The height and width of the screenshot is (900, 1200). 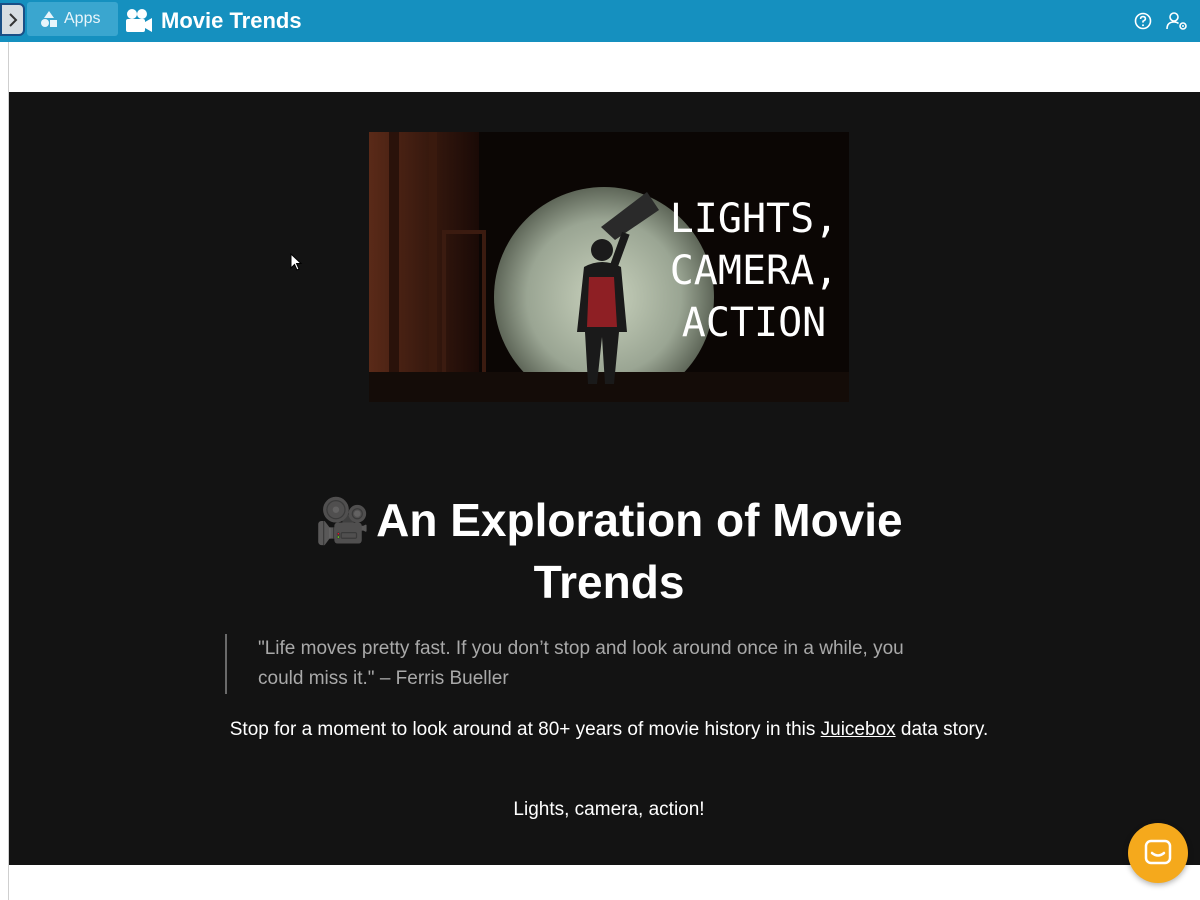 What do you see at coordinates (600, 21) in the screenshot?
I see `top-bar: Apps Movie Trends` at bounding box center [600, 21].